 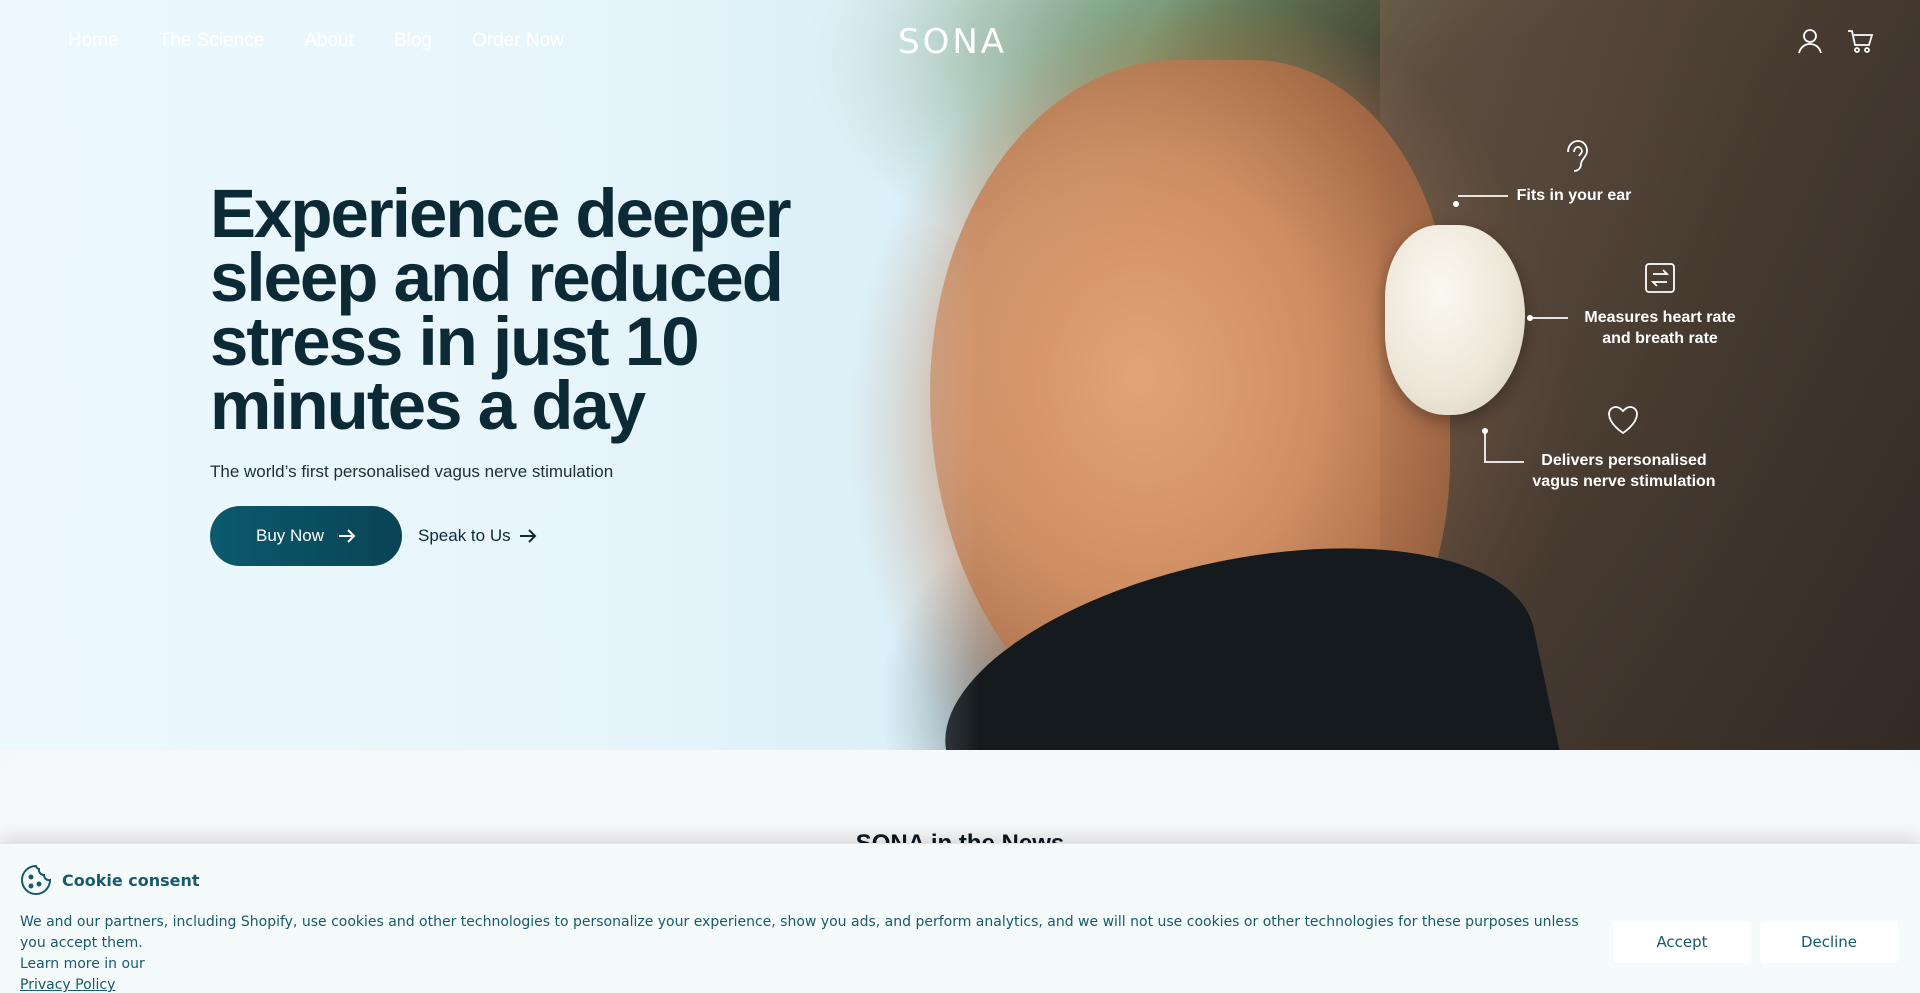 I want to click on feature-delivers-line-2: vagus nerve stimulation, so click(x=1624, y=481).